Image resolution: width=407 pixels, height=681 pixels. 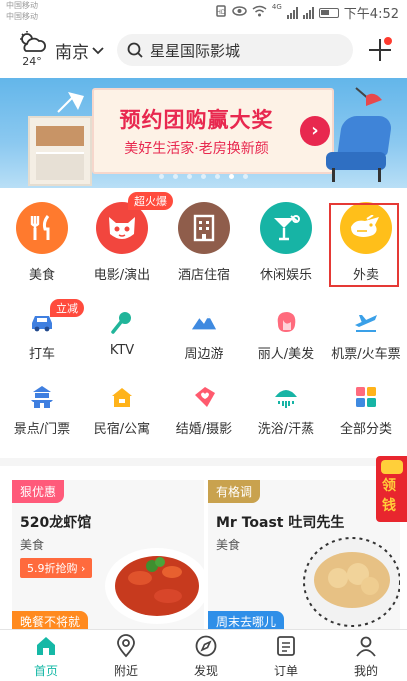 I want to click on city-name: 南京, so click(x=72, y=53).